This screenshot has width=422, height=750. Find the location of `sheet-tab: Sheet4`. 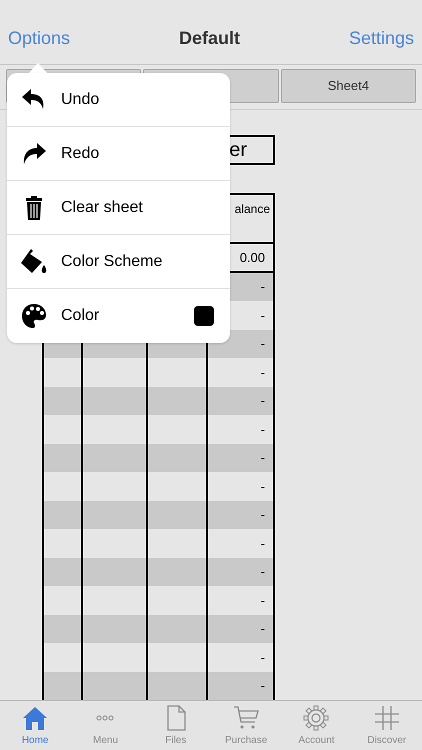

sheet-tab: Sheet4 is located at coordinates (348, 86).